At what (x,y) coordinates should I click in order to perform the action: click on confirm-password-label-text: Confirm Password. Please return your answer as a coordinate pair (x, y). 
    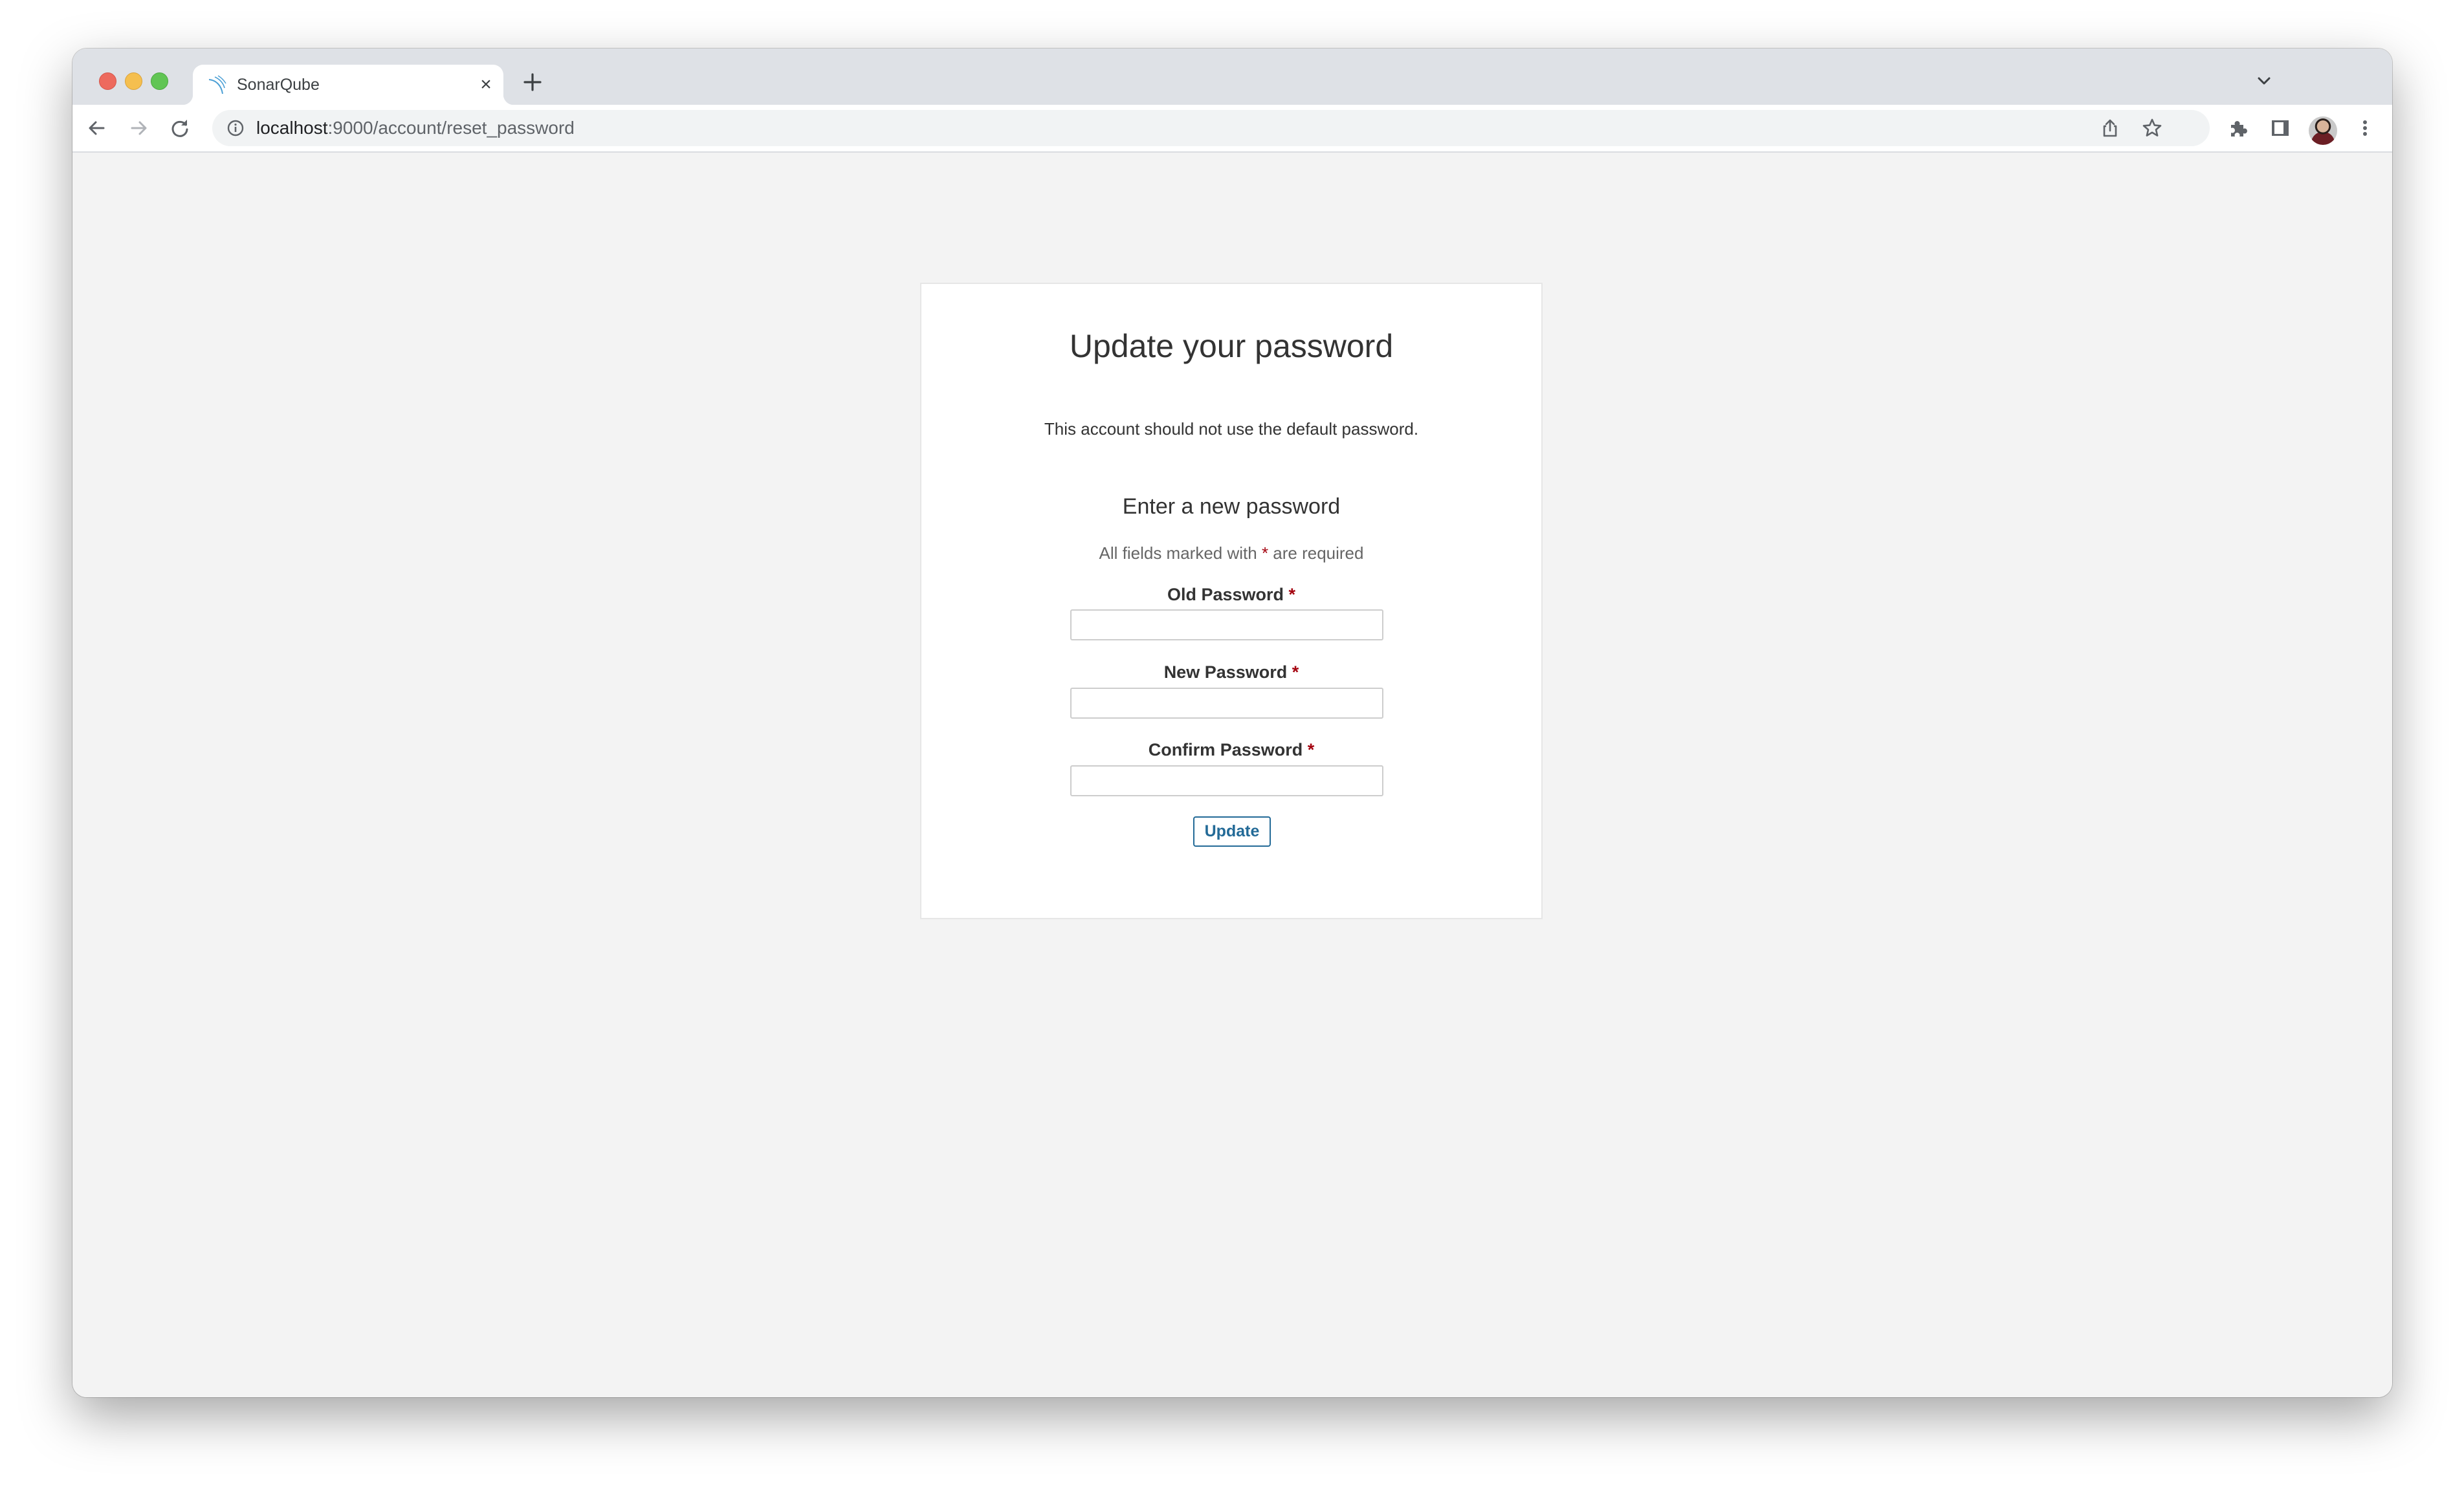
    Looking at the image, I should click on (1225, 749).